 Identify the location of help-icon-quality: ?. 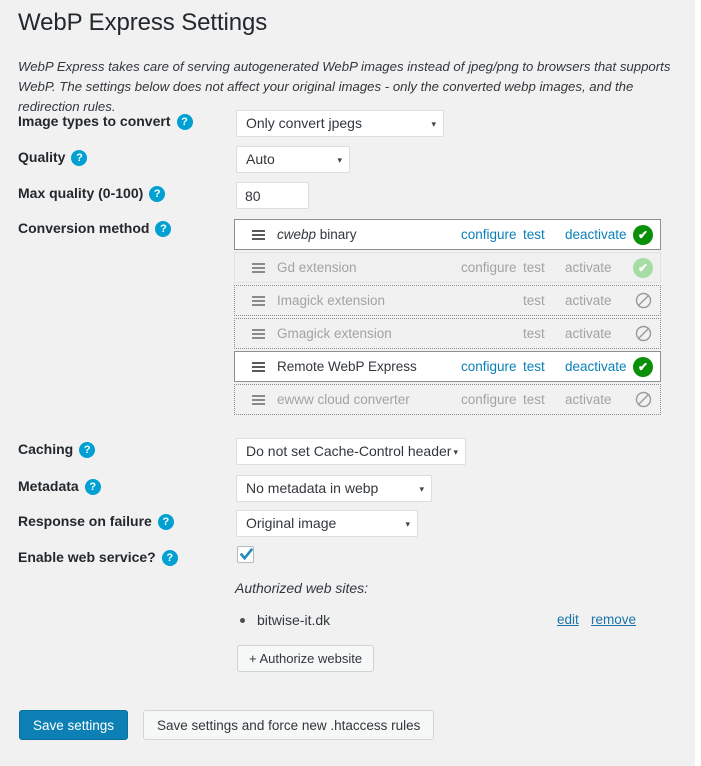
(79, 158).